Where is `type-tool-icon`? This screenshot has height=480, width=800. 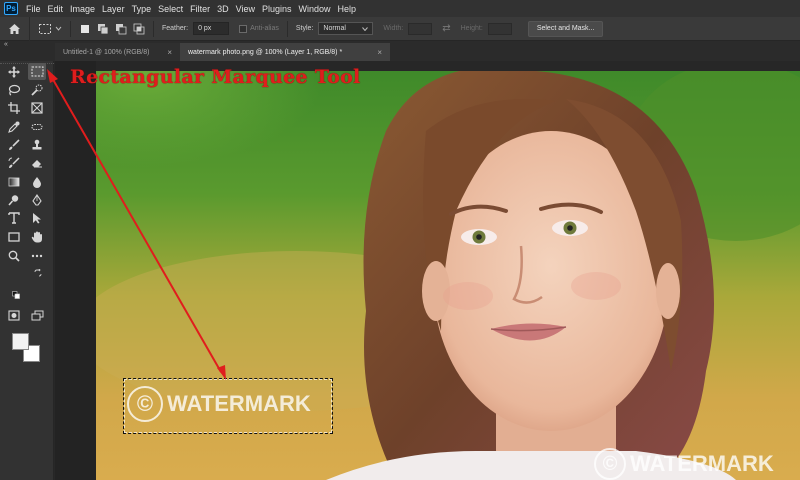 type-tool-icon is located at coordinates (14, 217).